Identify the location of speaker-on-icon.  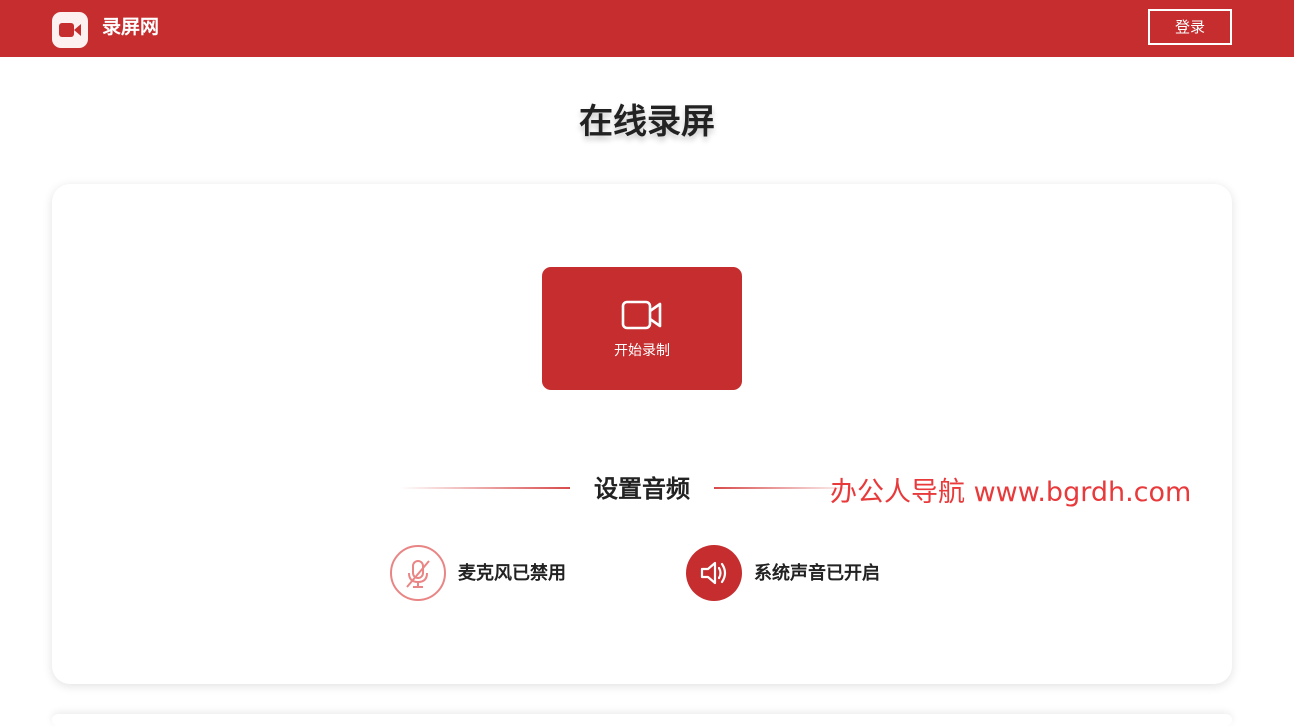
(714, 573).